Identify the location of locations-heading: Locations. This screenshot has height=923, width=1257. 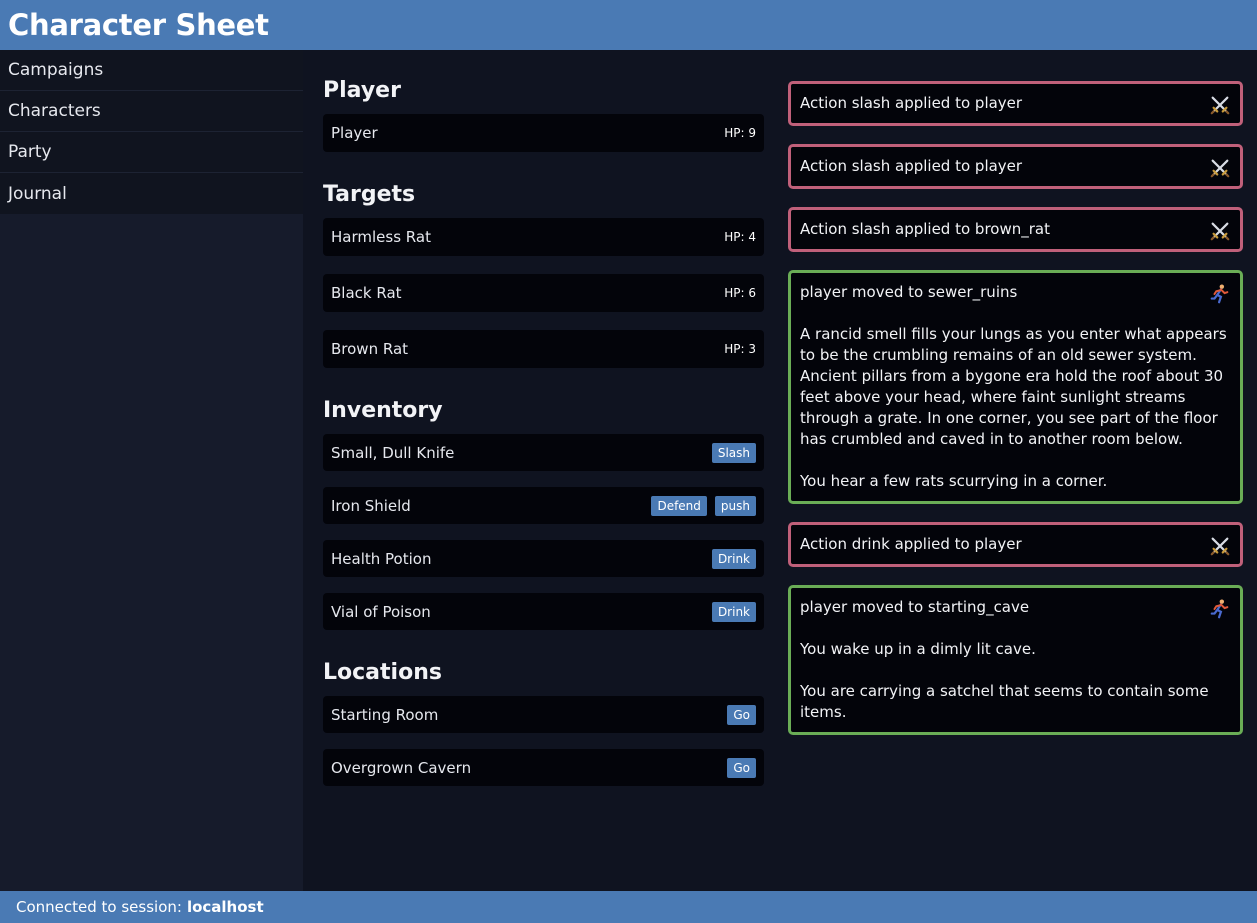
(382, 672).